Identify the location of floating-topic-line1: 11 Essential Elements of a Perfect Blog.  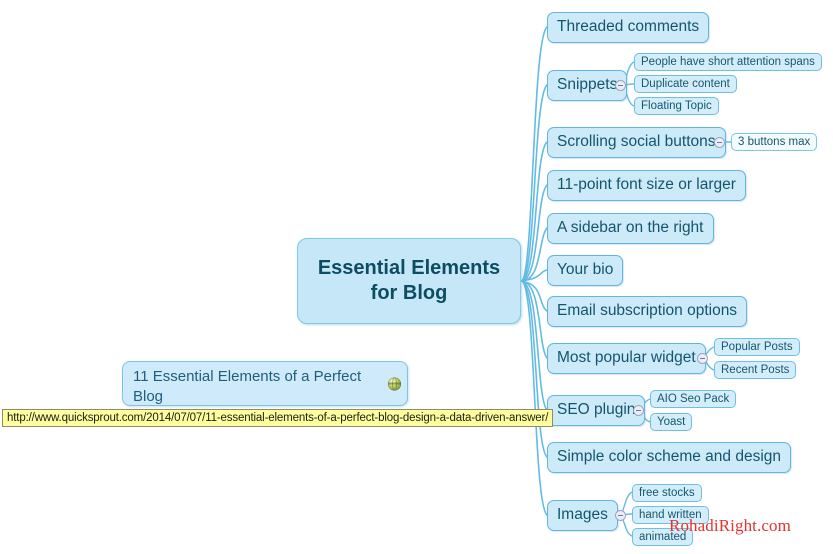
(247, 387).